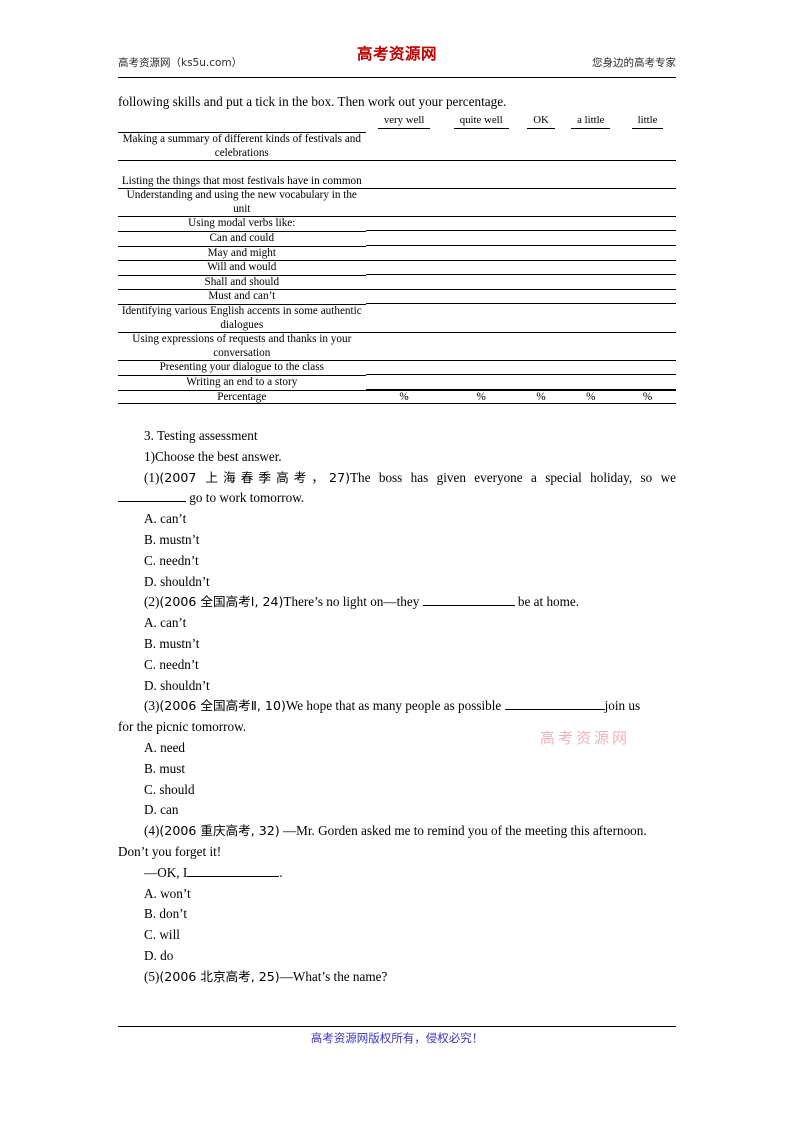 This screenshot has height=1122, width=793. I want to click on skill-label: Must and can’t, so click(242, 297).